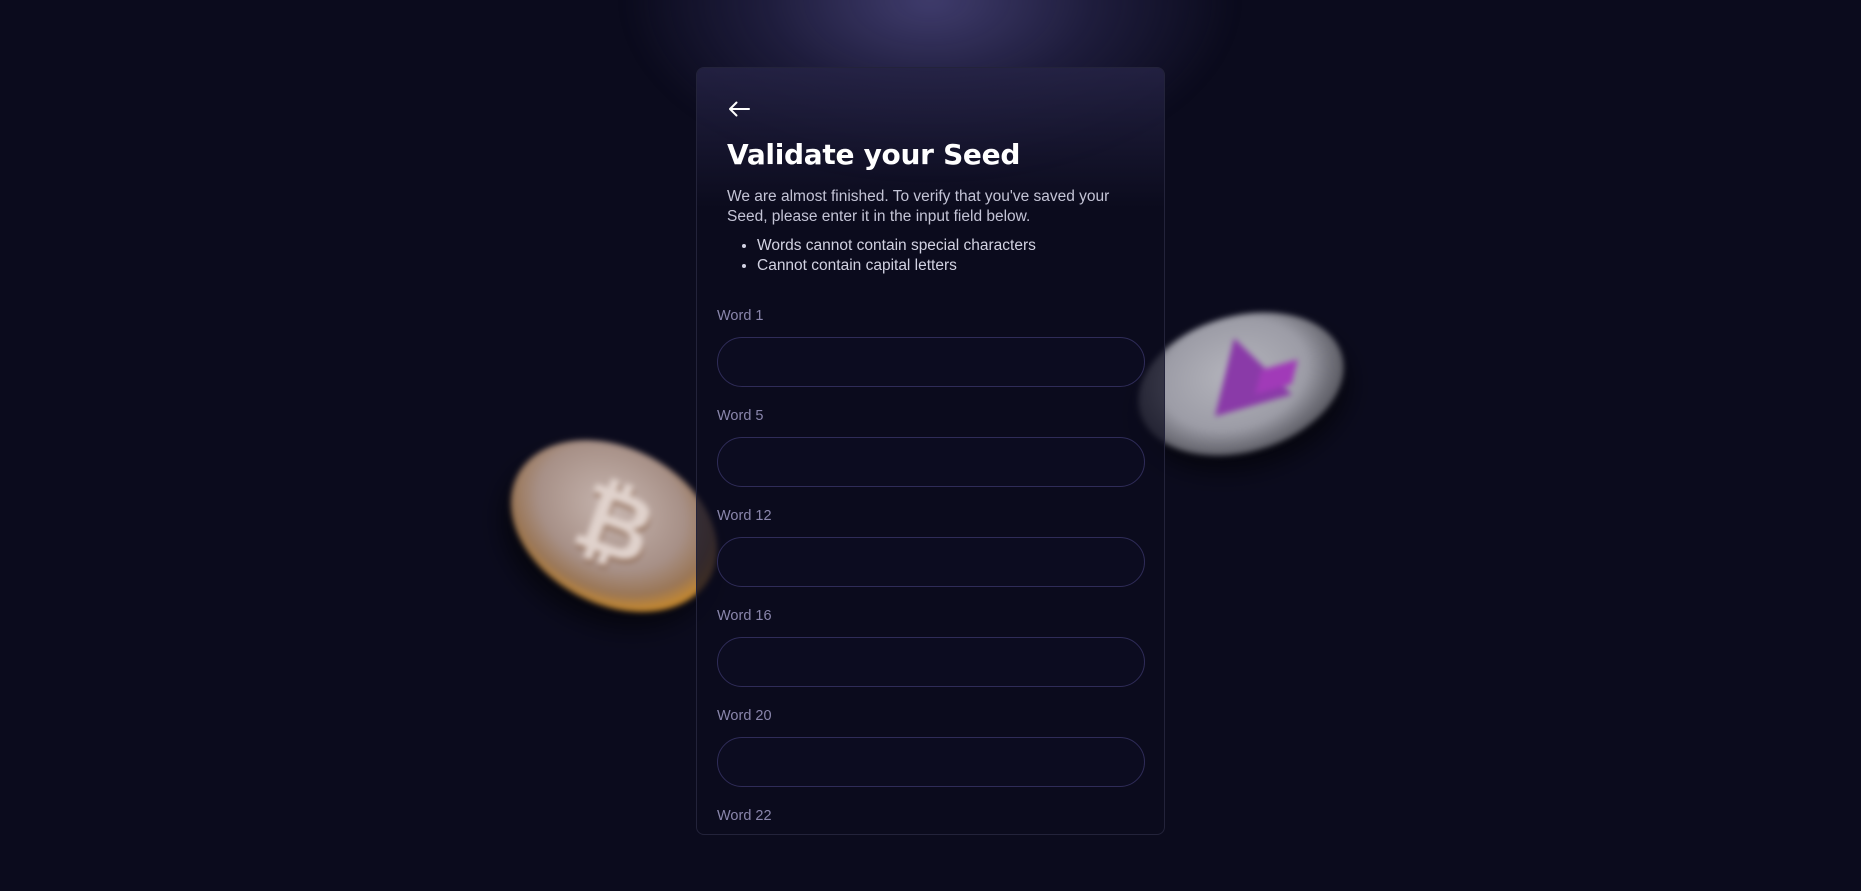  Describe the element at coordinates (896, 246) in the screenshot. I see `rule-item: Words cannot contain special characters` at that location.